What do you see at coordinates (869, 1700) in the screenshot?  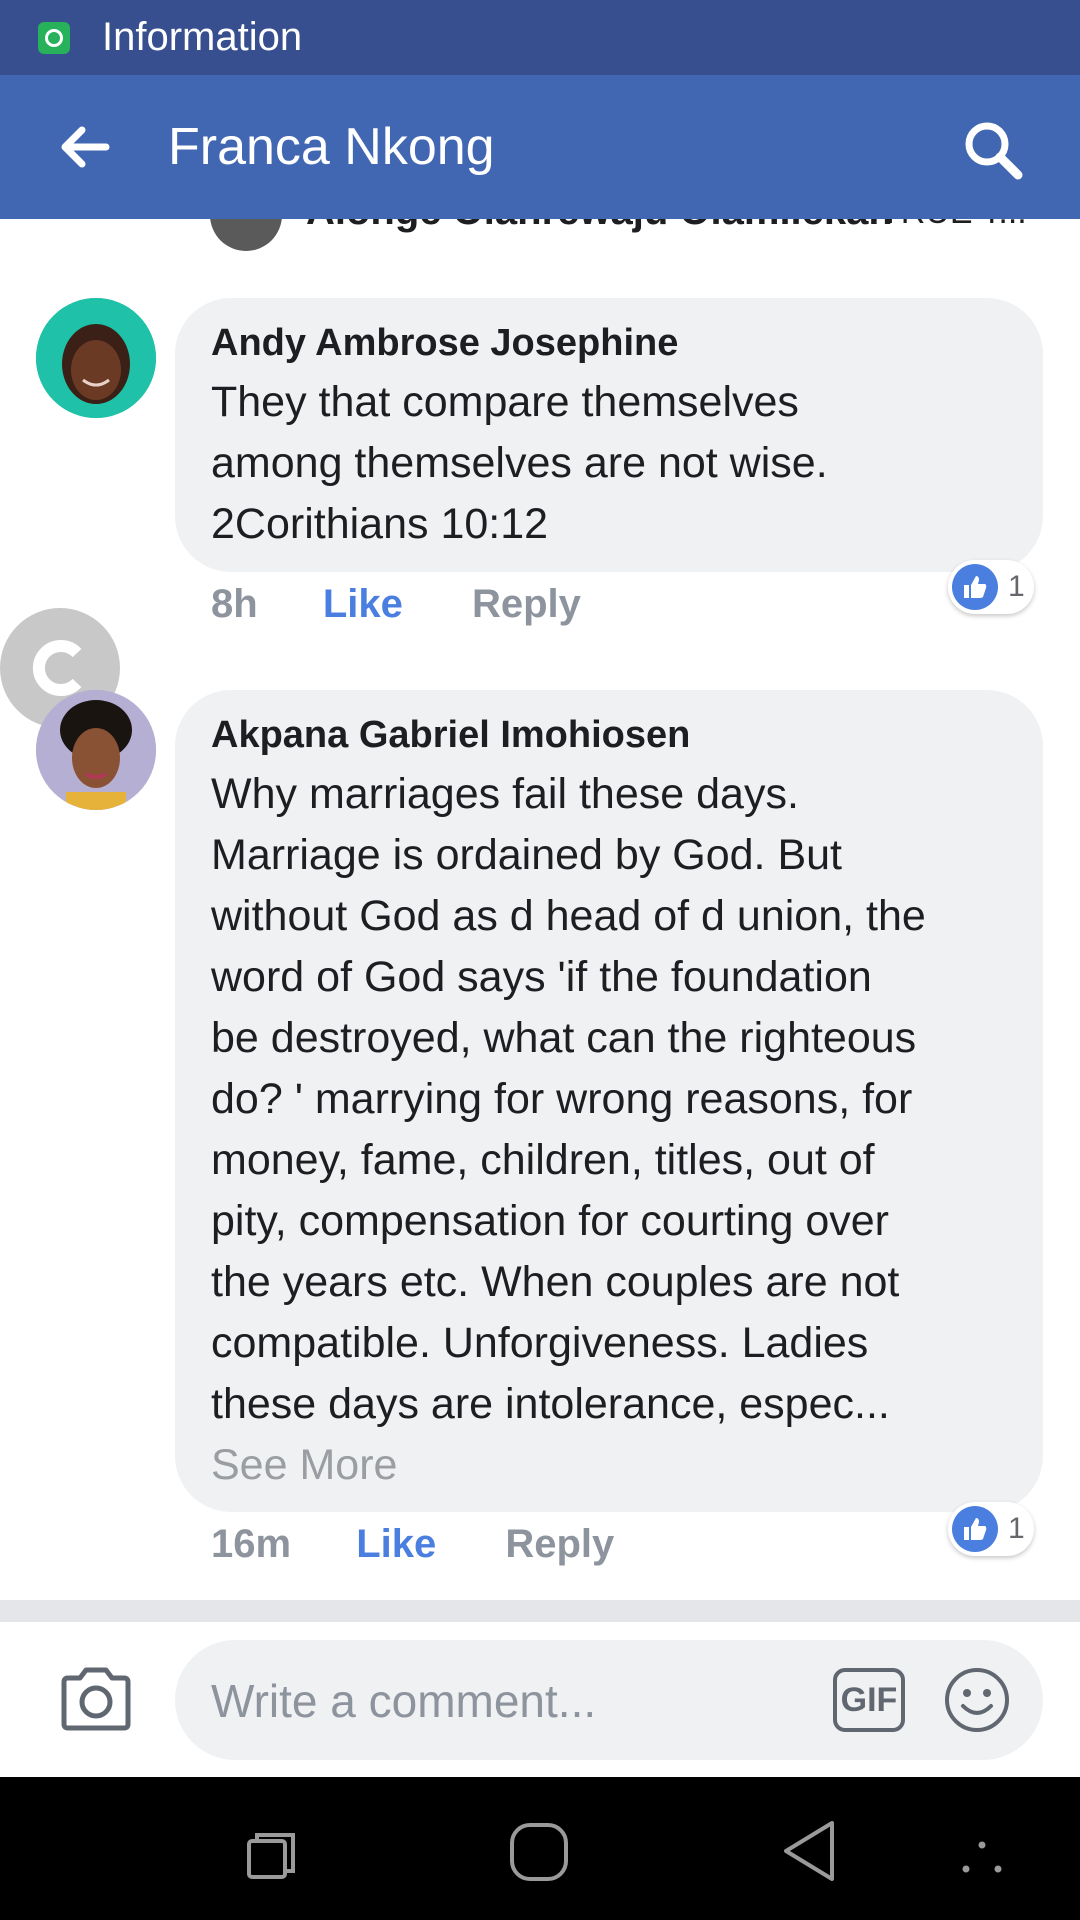 I see `gif-button: GIF` at bounding box center [869, 1700].